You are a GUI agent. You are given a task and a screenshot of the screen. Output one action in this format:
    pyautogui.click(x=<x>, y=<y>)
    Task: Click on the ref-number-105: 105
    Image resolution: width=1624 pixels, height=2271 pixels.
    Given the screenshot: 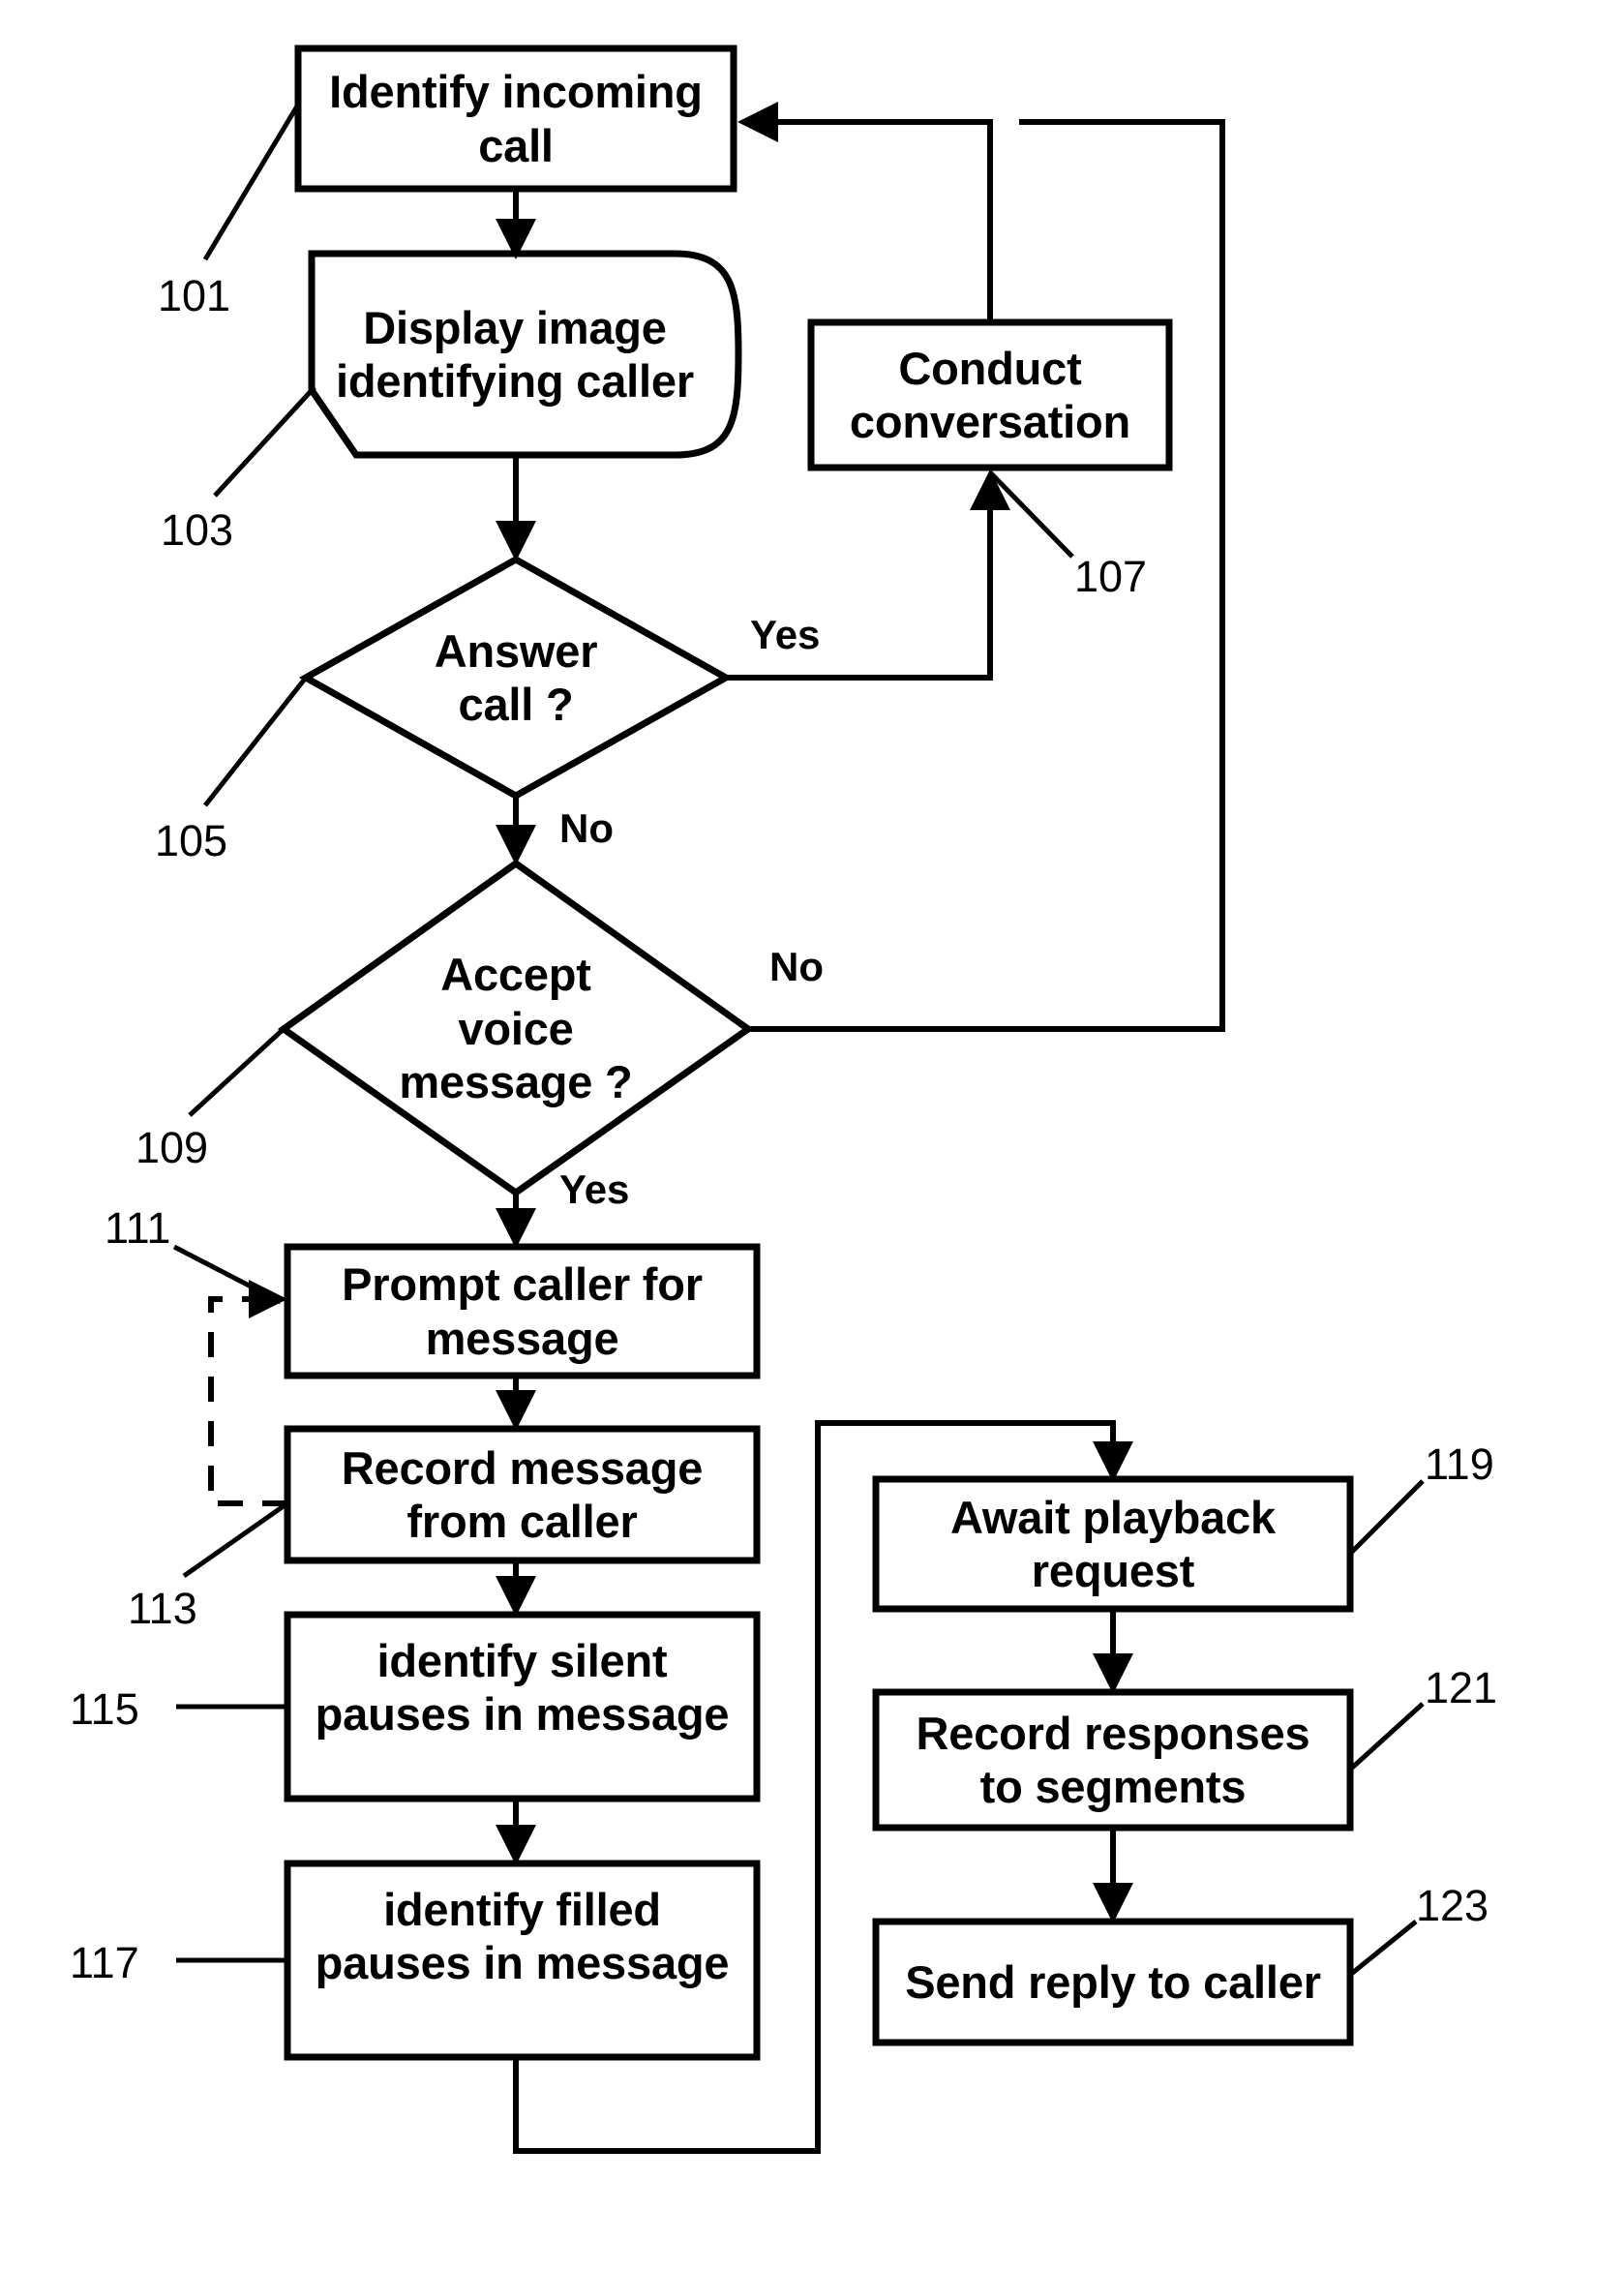 What is the action you would take?
    pyautogui.click(x=192, y=840)
    